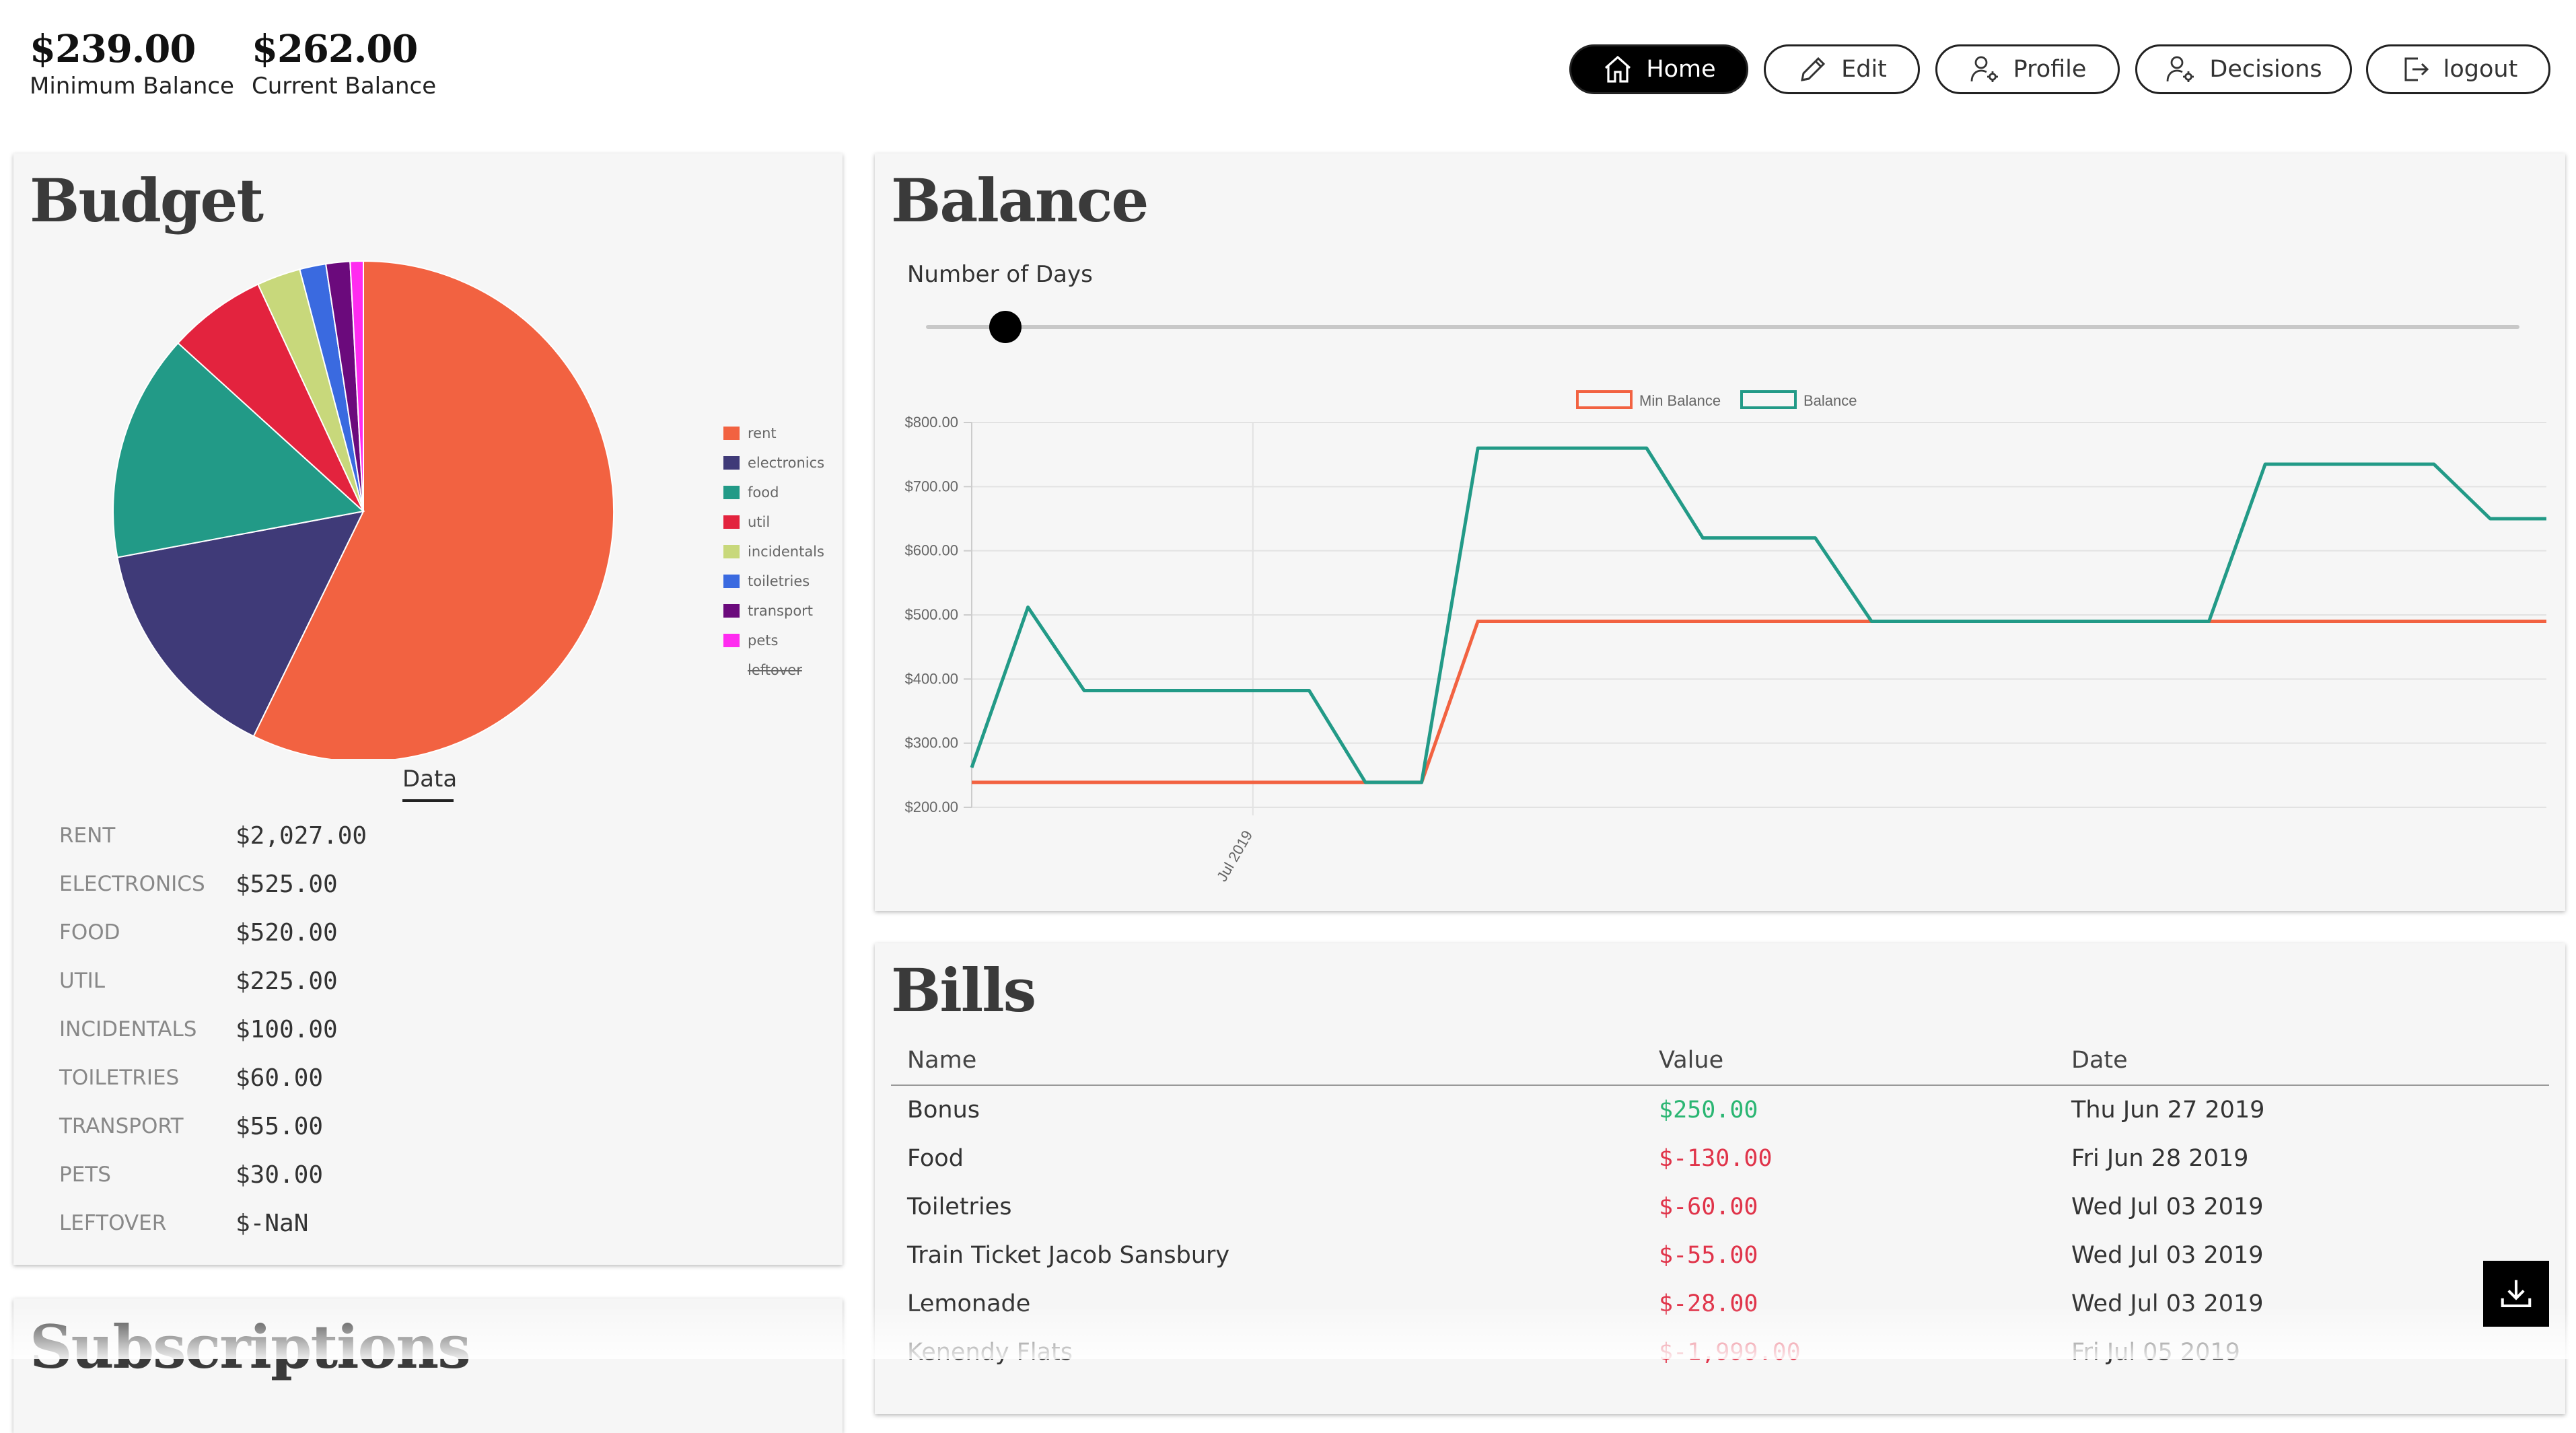 This screenshot has width=2576, height=1433. I want to click on series-line-min-balance, so click(1759, 702).